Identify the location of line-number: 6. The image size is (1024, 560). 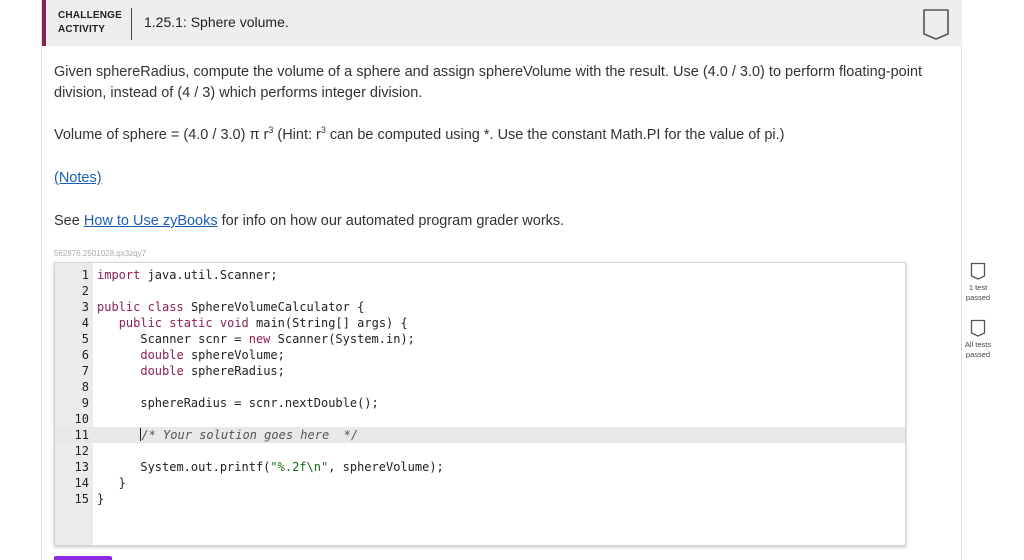
(85, 355).